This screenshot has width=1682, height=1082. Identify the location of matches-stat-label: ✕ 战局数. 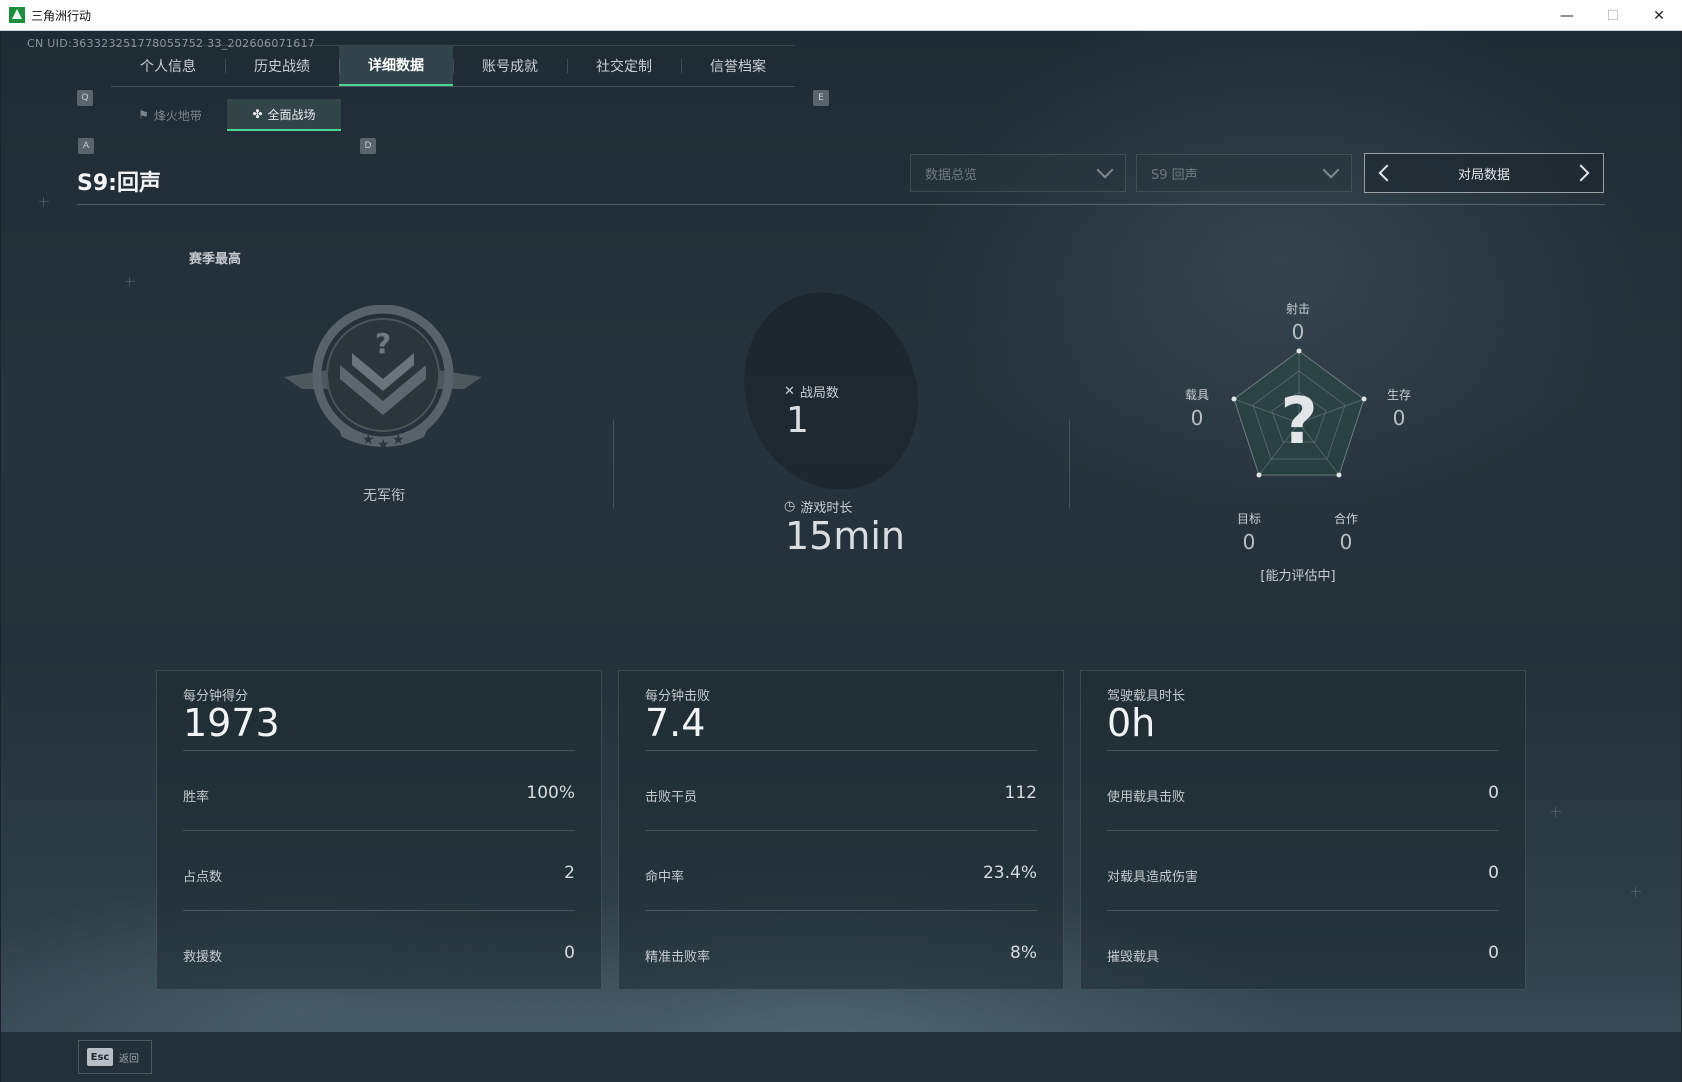
(811, 391).